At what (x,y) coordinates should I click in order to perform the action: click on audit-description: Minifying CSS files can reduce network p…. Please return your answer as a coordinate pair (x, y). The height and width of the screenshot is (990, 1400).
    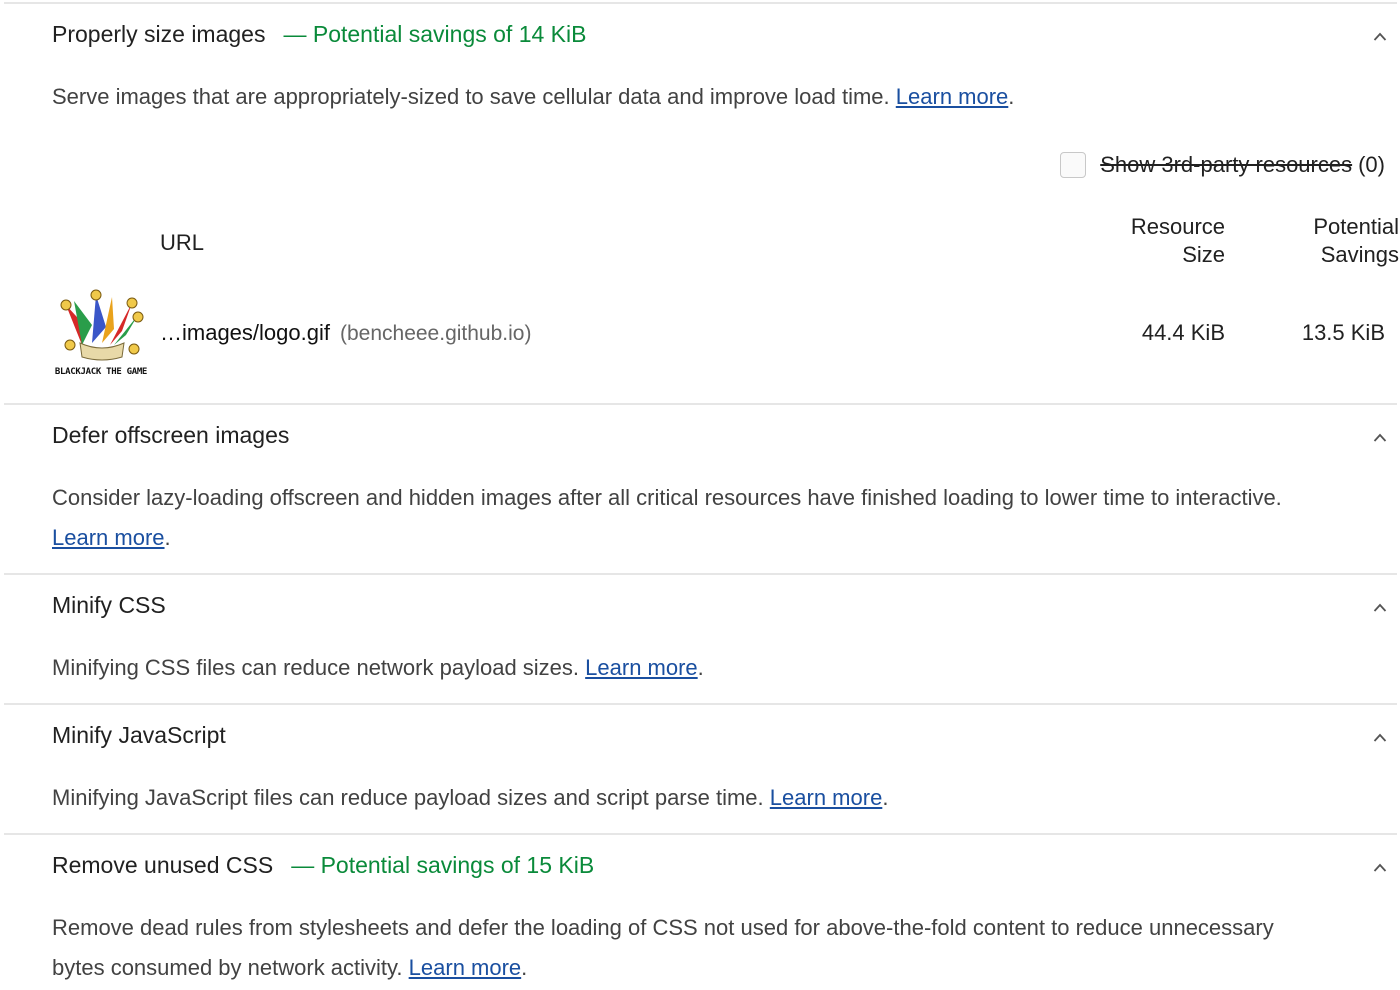
    Looking at the image, I should click on (378, 667).